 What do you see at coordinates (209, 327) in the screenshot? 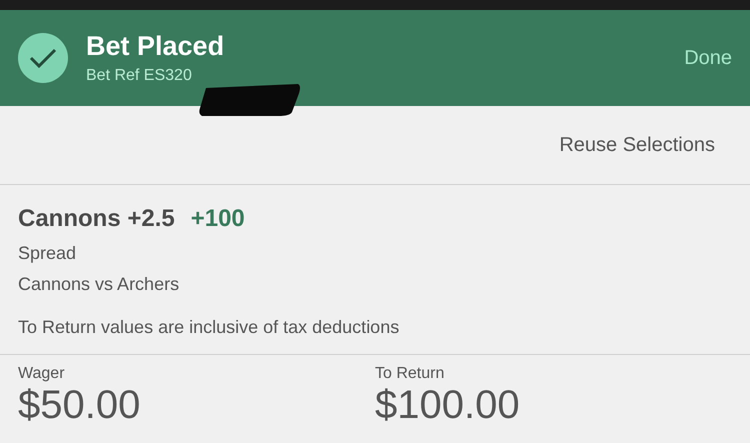
I see `tax-note: To Return values are inclusive of tax deductions` at bounding box center [209, 327].